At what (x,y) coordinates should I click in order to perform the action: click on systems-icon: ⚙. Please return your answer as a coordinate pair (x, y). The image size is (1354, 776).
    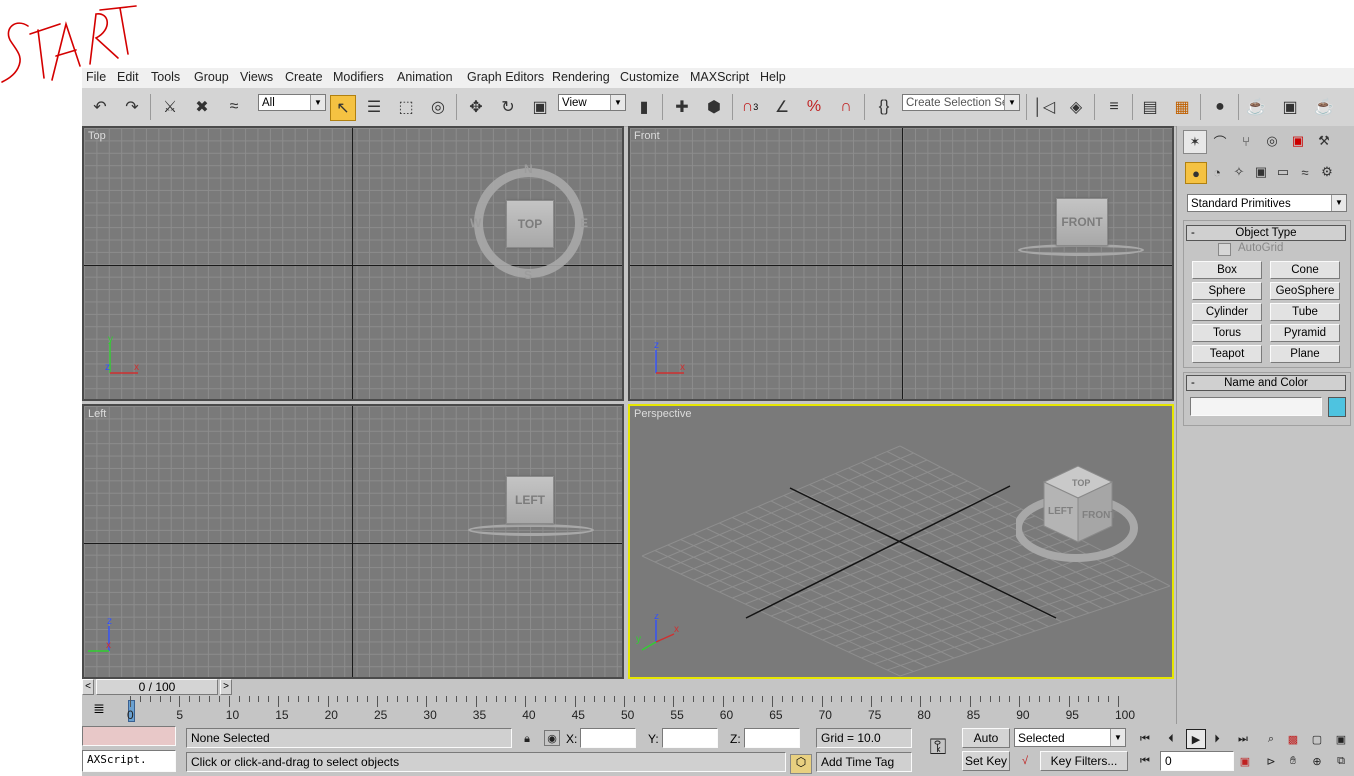
    Looking at the image, I should click on (1327, 172).